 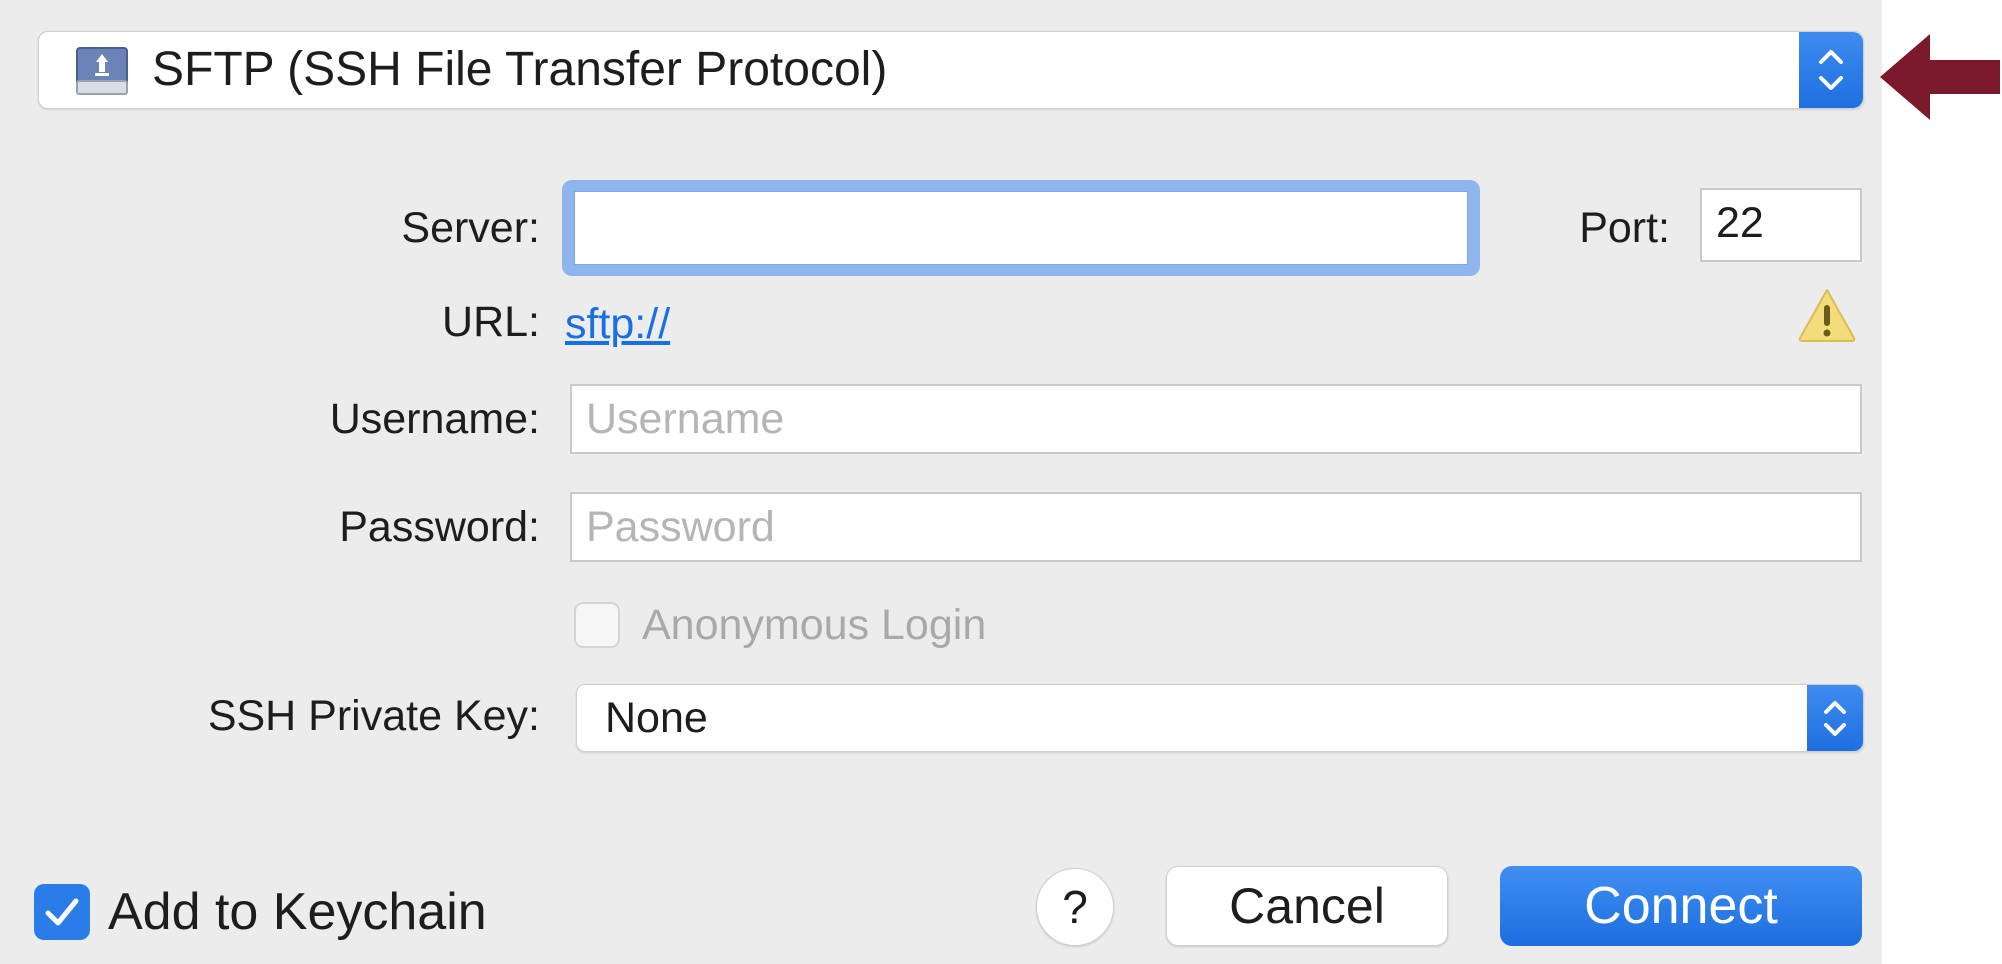 I want to click on username-input: Username, so click(x=1216, y=419).